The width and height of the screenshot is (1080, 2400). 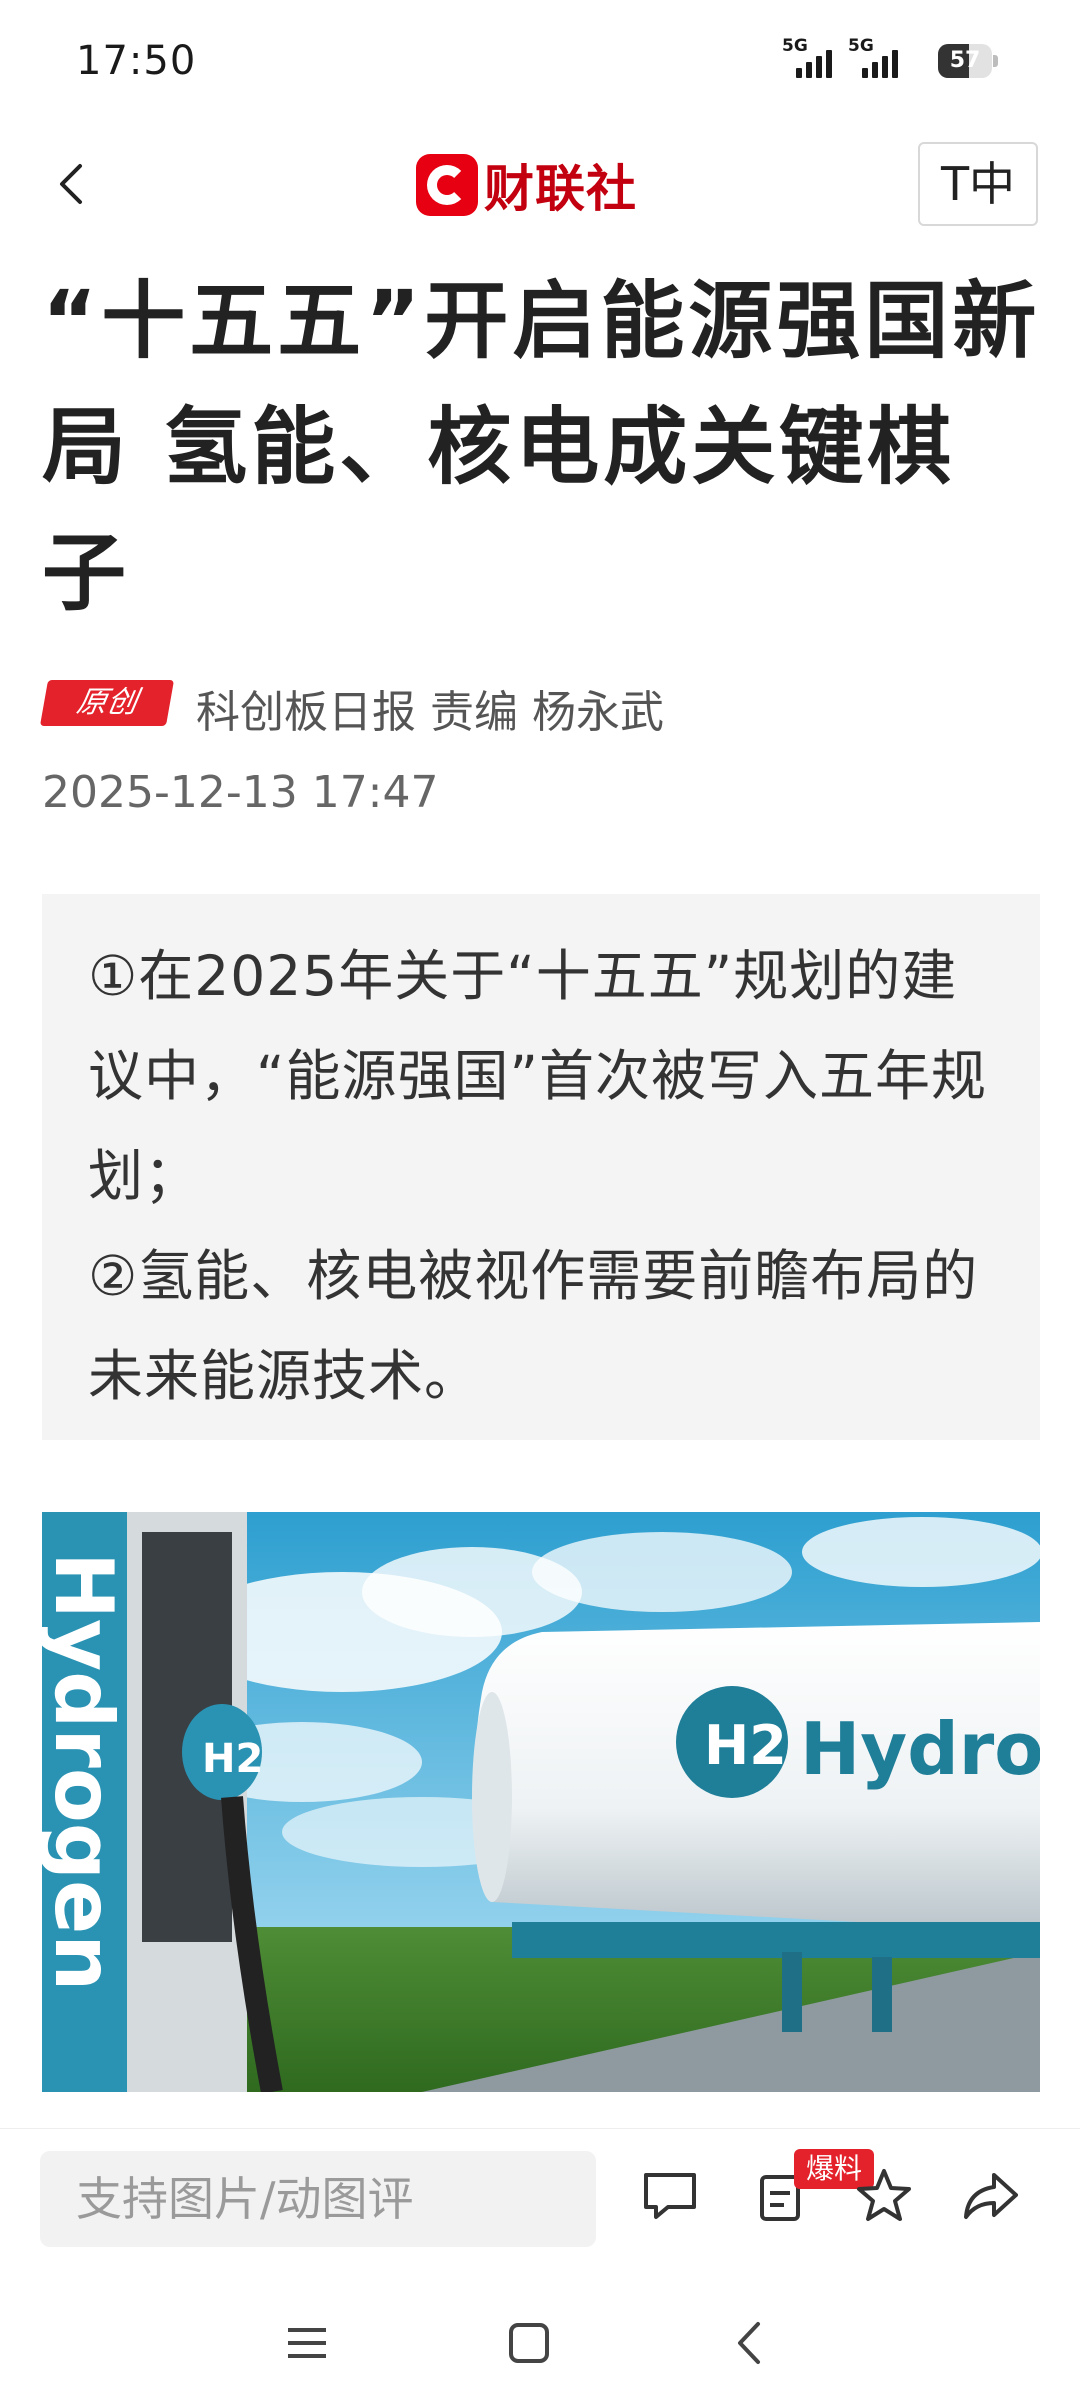 I want to click on signal-strength-1: 5G, so click(x=811, y=58).